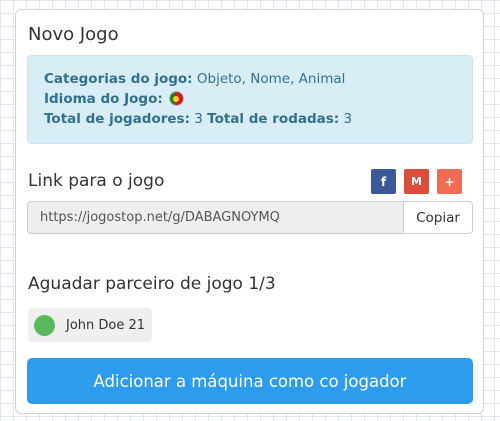  What do you see at coordinates (117, 119) in the screenshot?
I see `players-label: Total de jogadores:` at bounding box center [117, 119].